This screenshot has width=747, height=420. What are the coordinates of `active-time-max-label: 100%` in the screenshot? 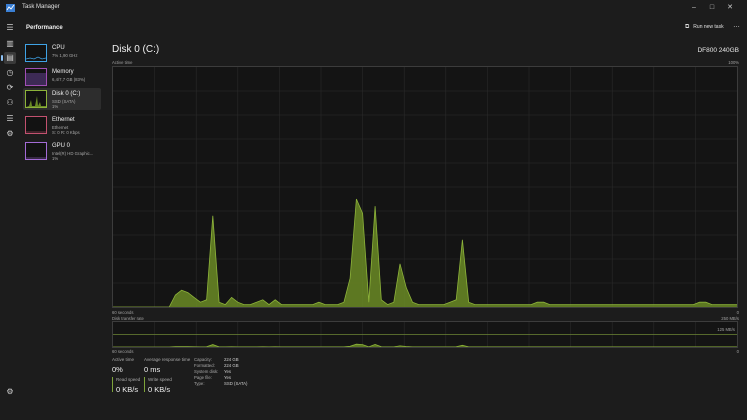 It's located at (733, 62).